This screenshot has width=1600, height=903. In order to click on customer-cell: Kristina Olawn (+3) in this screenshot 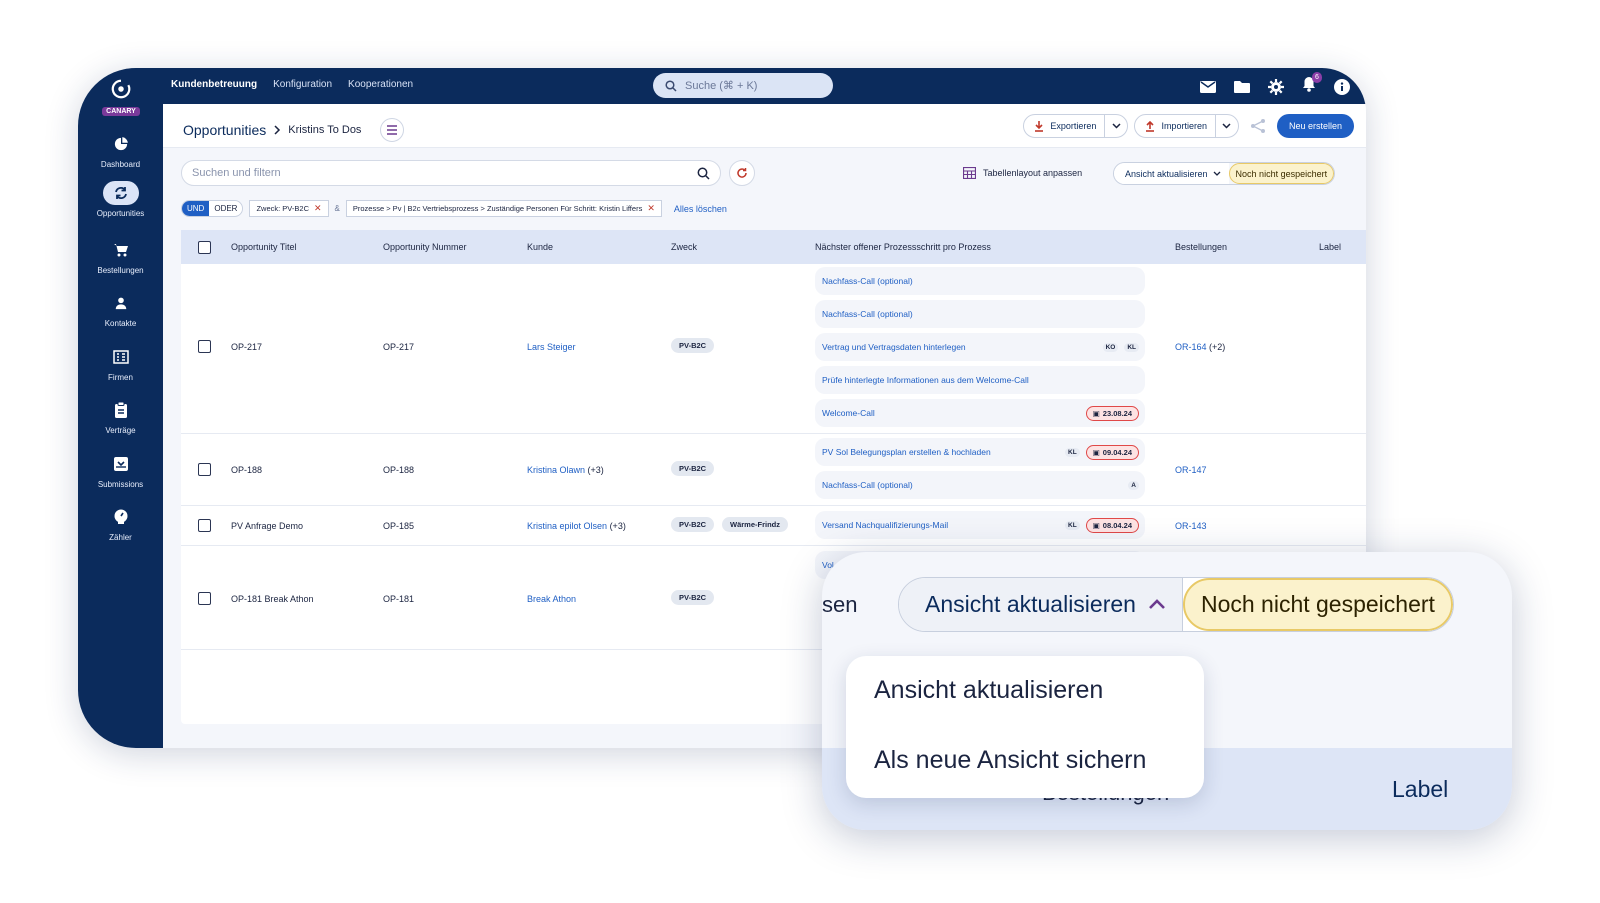, I will do `click(565, 470)`.